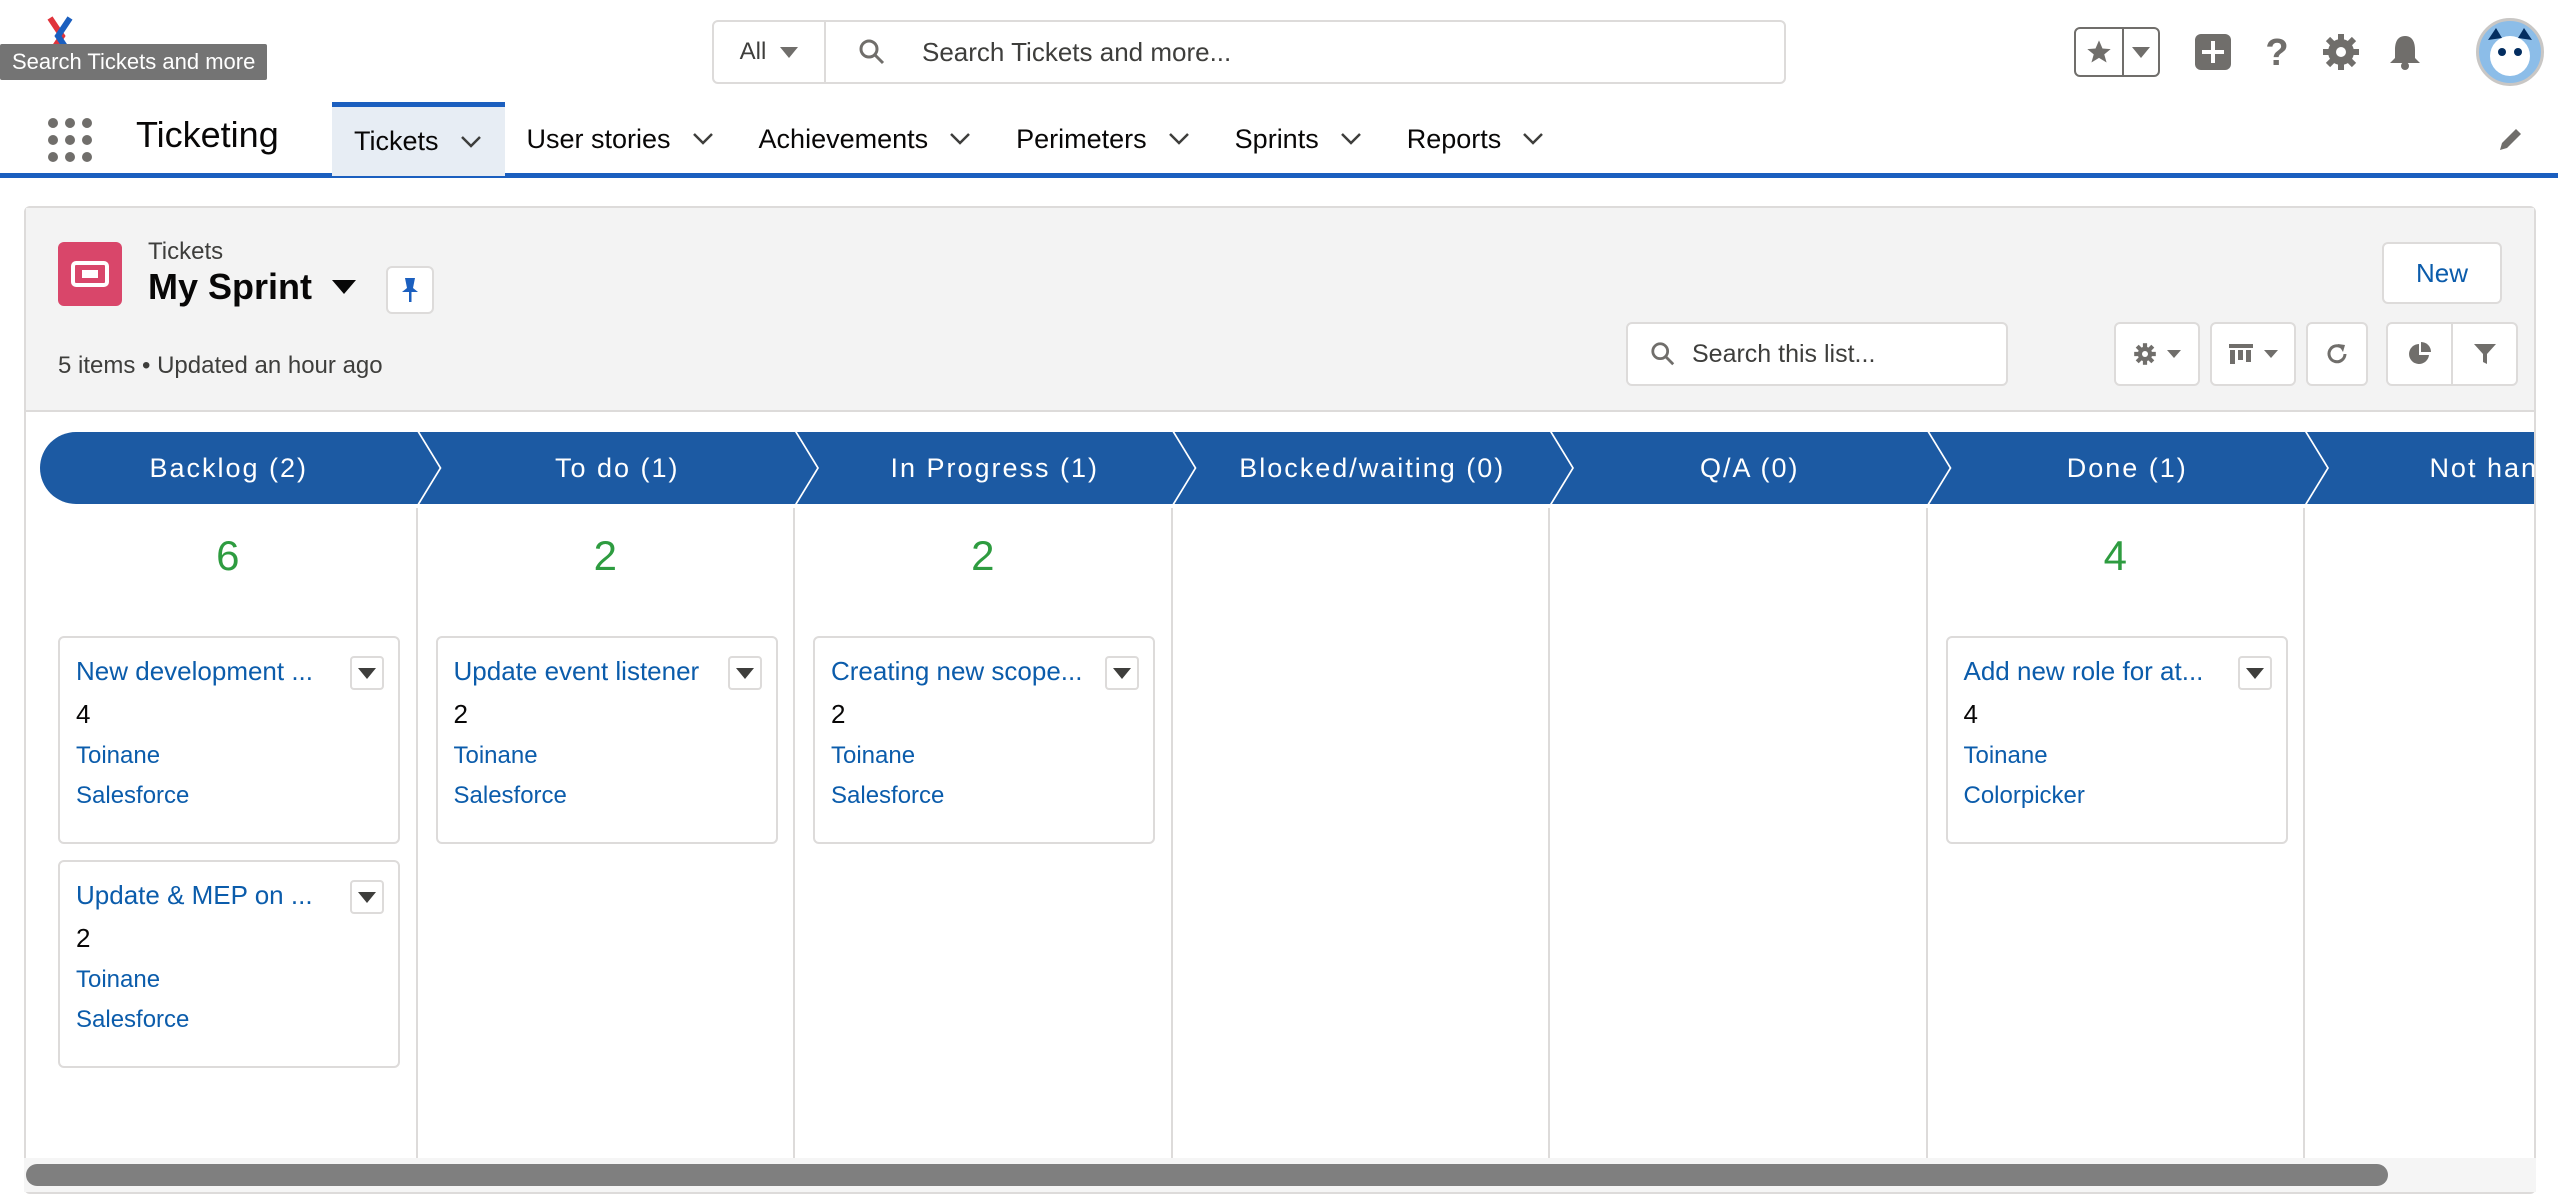  What do you see at coordinates (2483, 354) in the screenshot?
I see `filter-button` at bounding box center [2483, 354].